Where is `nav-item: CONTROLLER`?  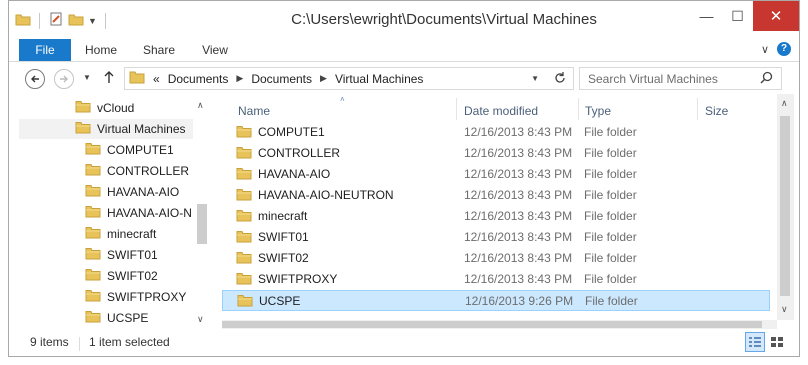 nav-item: CONTROLLER is located at coordinates (101, 171).